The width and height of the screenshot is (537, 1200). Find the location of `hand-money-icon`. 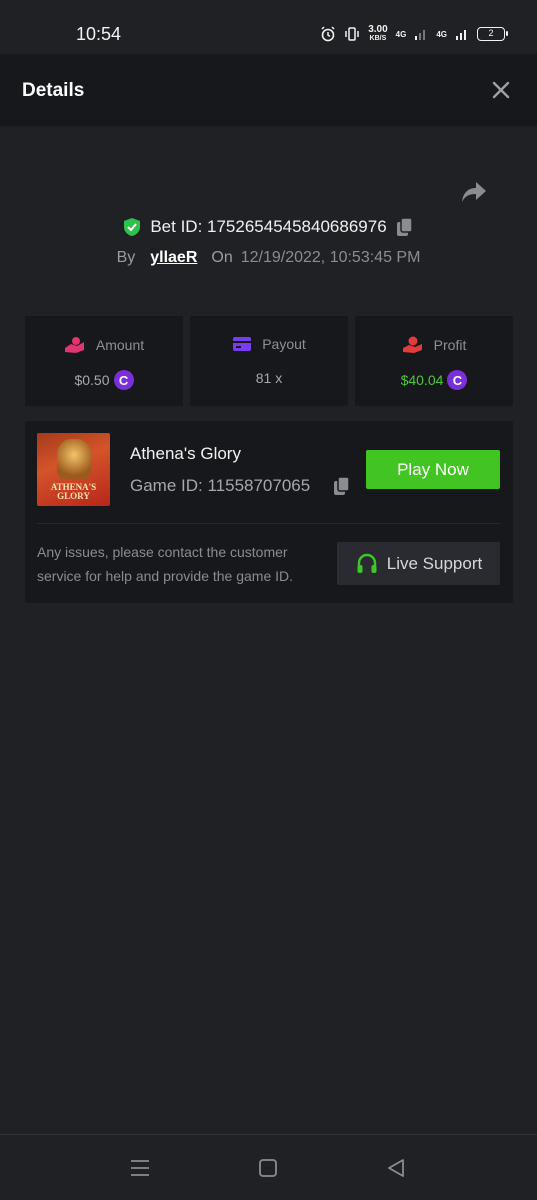

hand-money-icon is located at coordinates (412, 344).